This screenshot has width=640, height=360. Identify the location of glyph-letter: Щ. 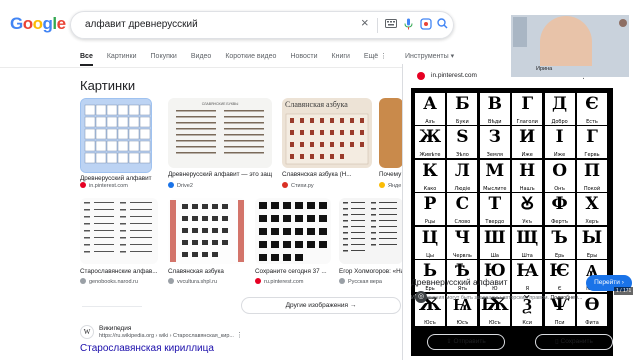
(527, 237).